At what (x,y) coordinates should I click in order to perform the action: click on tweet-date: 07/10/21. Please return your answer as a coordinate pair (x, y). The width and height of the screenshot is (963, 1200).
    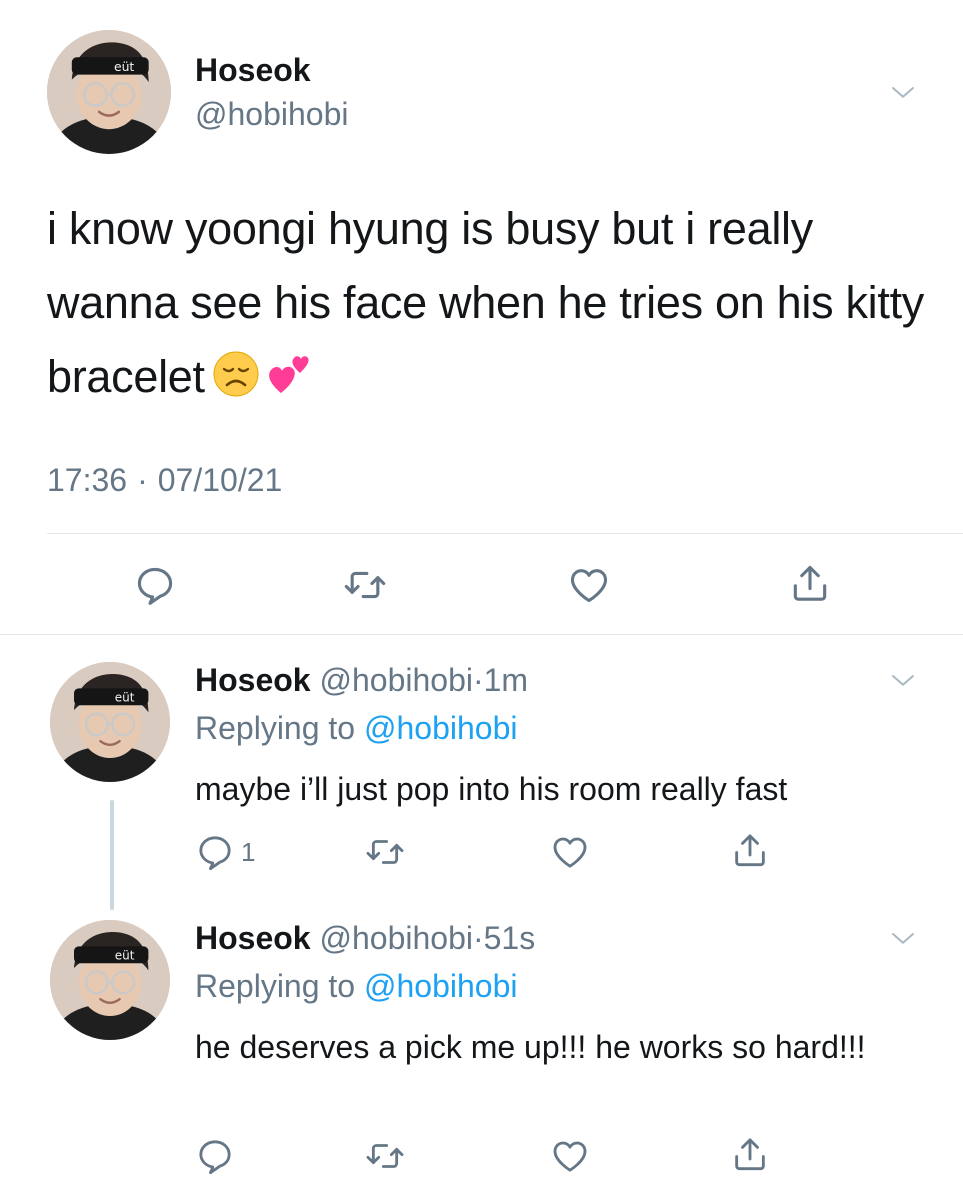
    Looking at the image, I should click on (220, 480).